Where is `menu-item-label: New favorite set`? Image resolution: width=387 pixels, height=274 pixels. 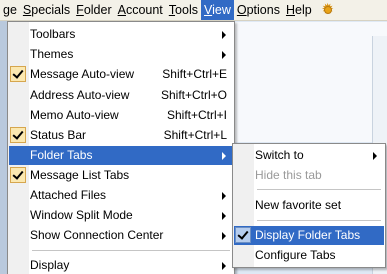 menu-item-label: New favorite set is located at coordinates (298, 205).